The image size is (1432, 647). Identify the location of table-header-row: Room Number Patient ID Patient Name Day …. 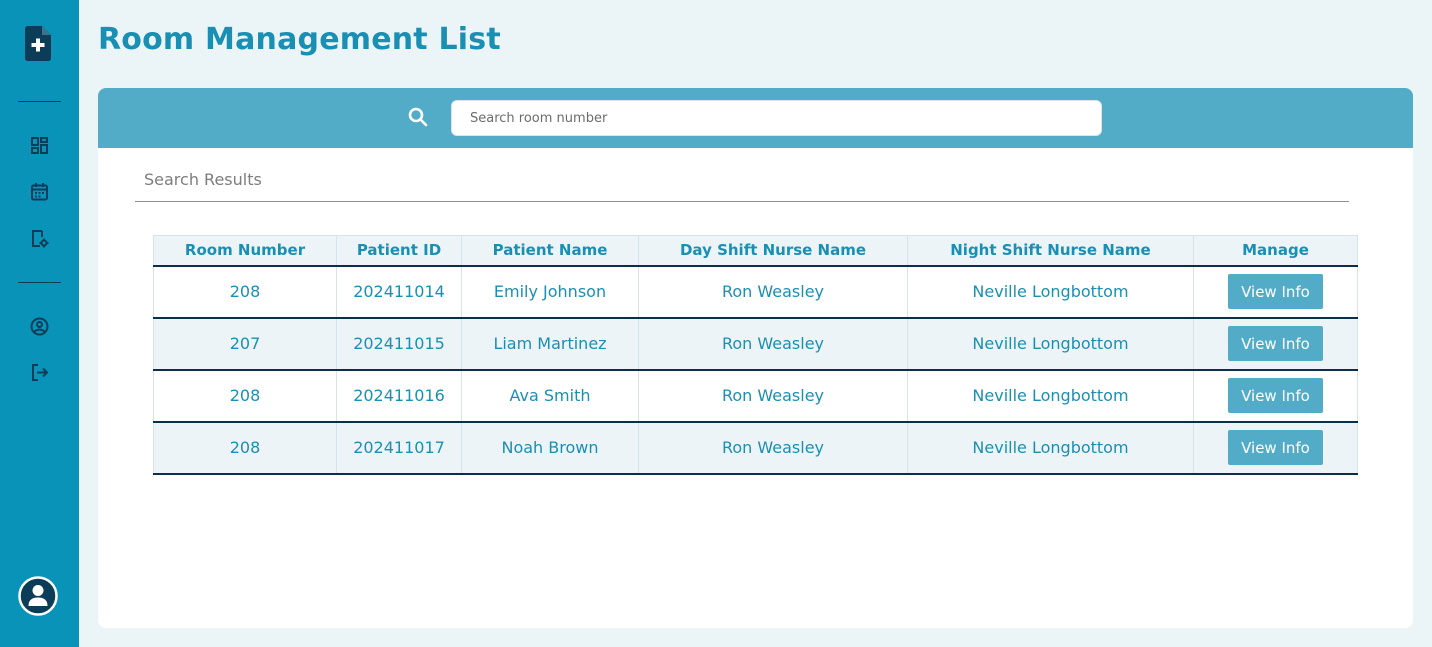
(755, 251).